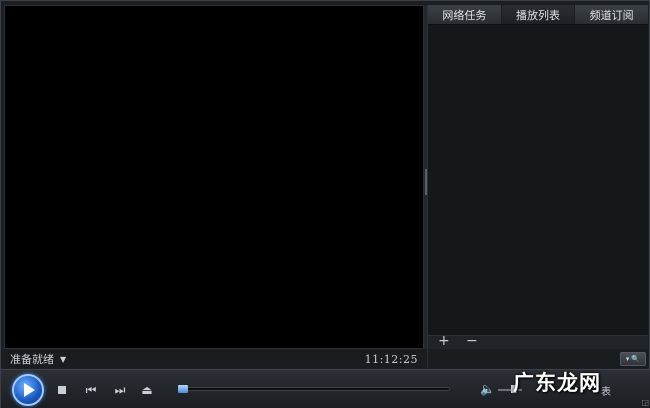 The image size is (650, 408). What do you see at coordinates (391, 359) in the screenshot?
I see `clock-display: 11:12:25` at bounding box center [391, 359].